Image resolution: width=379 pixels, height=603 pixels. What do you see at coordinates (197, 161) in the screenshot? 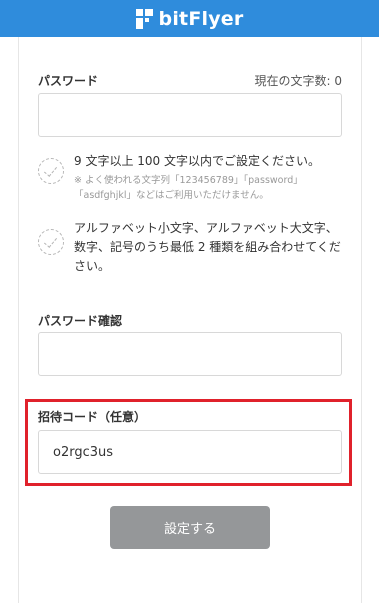
I see `rule-text: 9 文字以上 100 文字以内でご設定ください。` at bounding box center [197, 161].